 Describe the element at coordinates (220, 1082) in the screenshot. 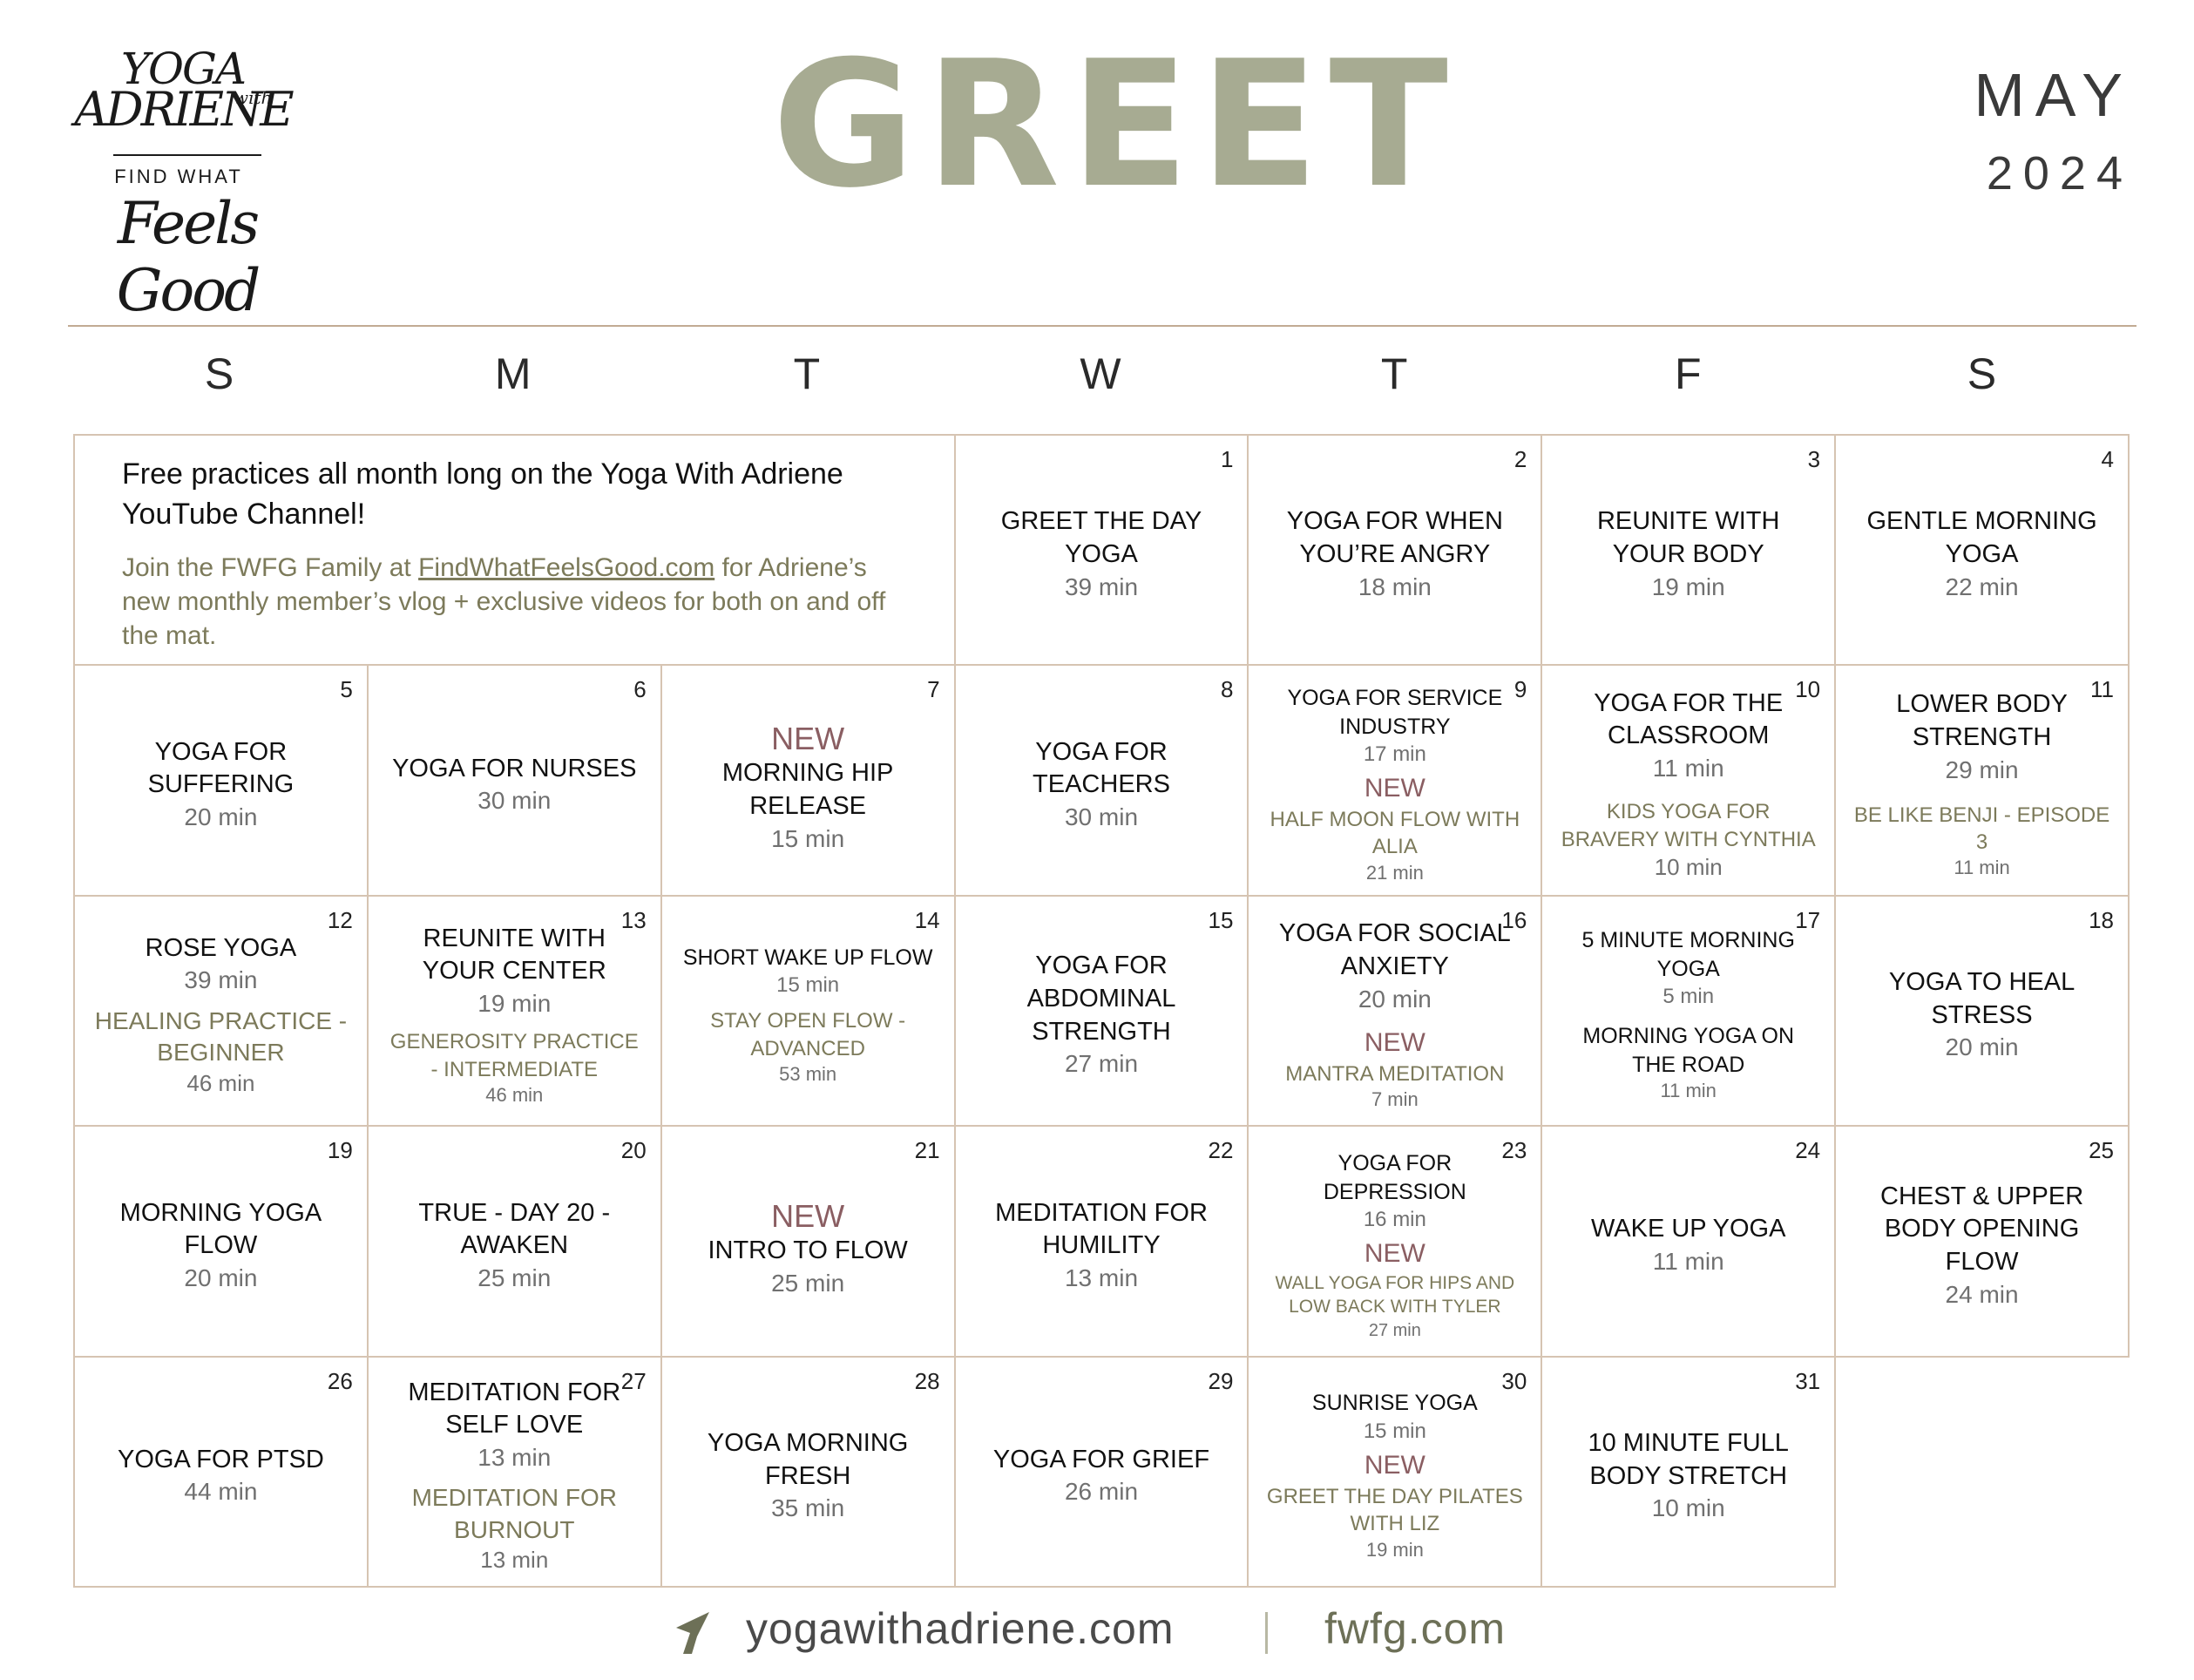

I see `secondary-practice-duration: 46 min` at that location.